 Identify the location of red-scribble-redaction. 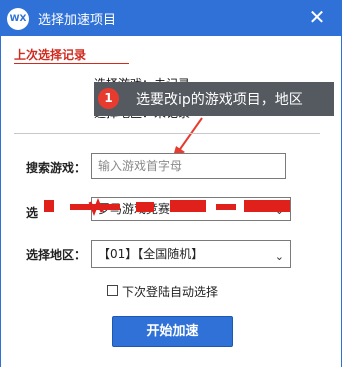
(167, 206).